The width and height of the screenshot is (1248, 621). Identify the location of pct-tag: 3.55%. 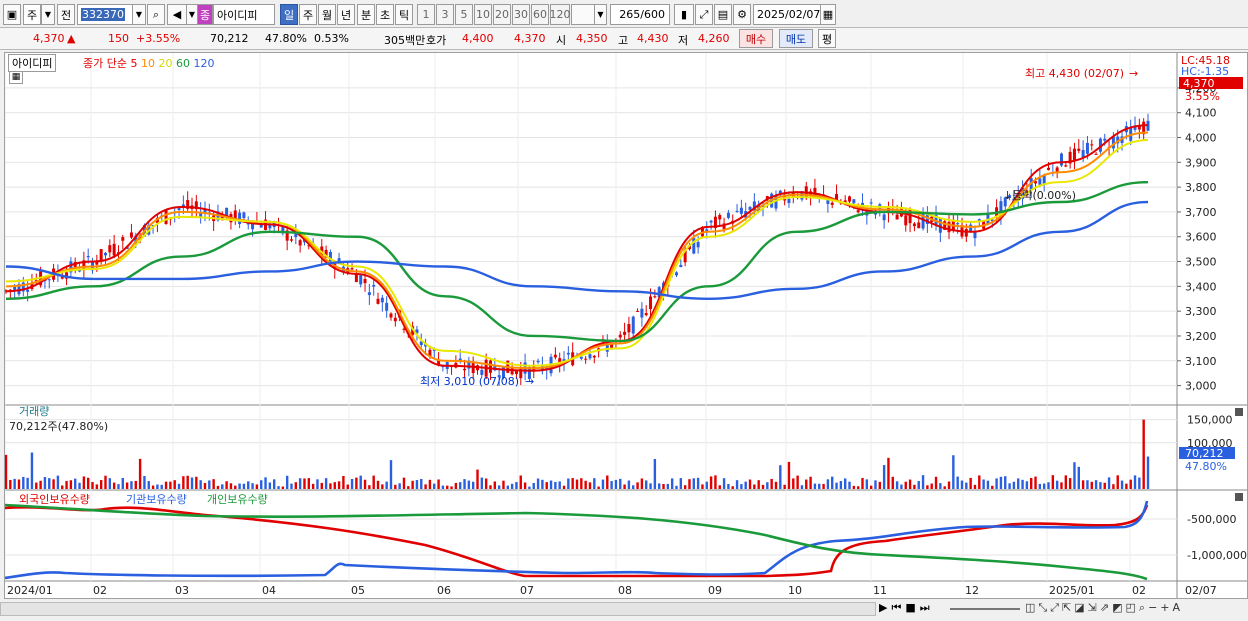
(1202, 96).